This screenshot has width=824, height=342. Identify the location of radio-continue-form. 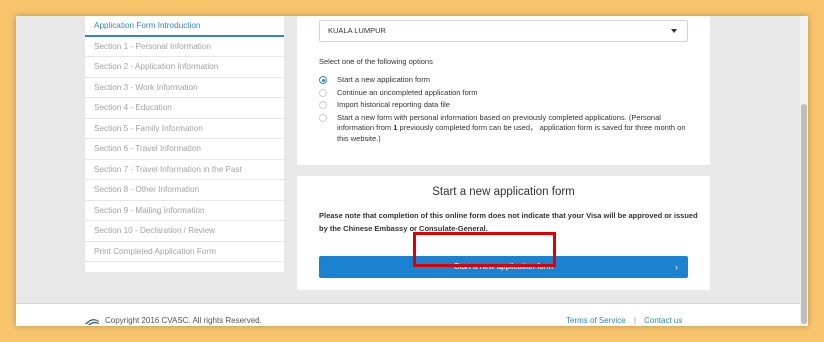
(323, 92).